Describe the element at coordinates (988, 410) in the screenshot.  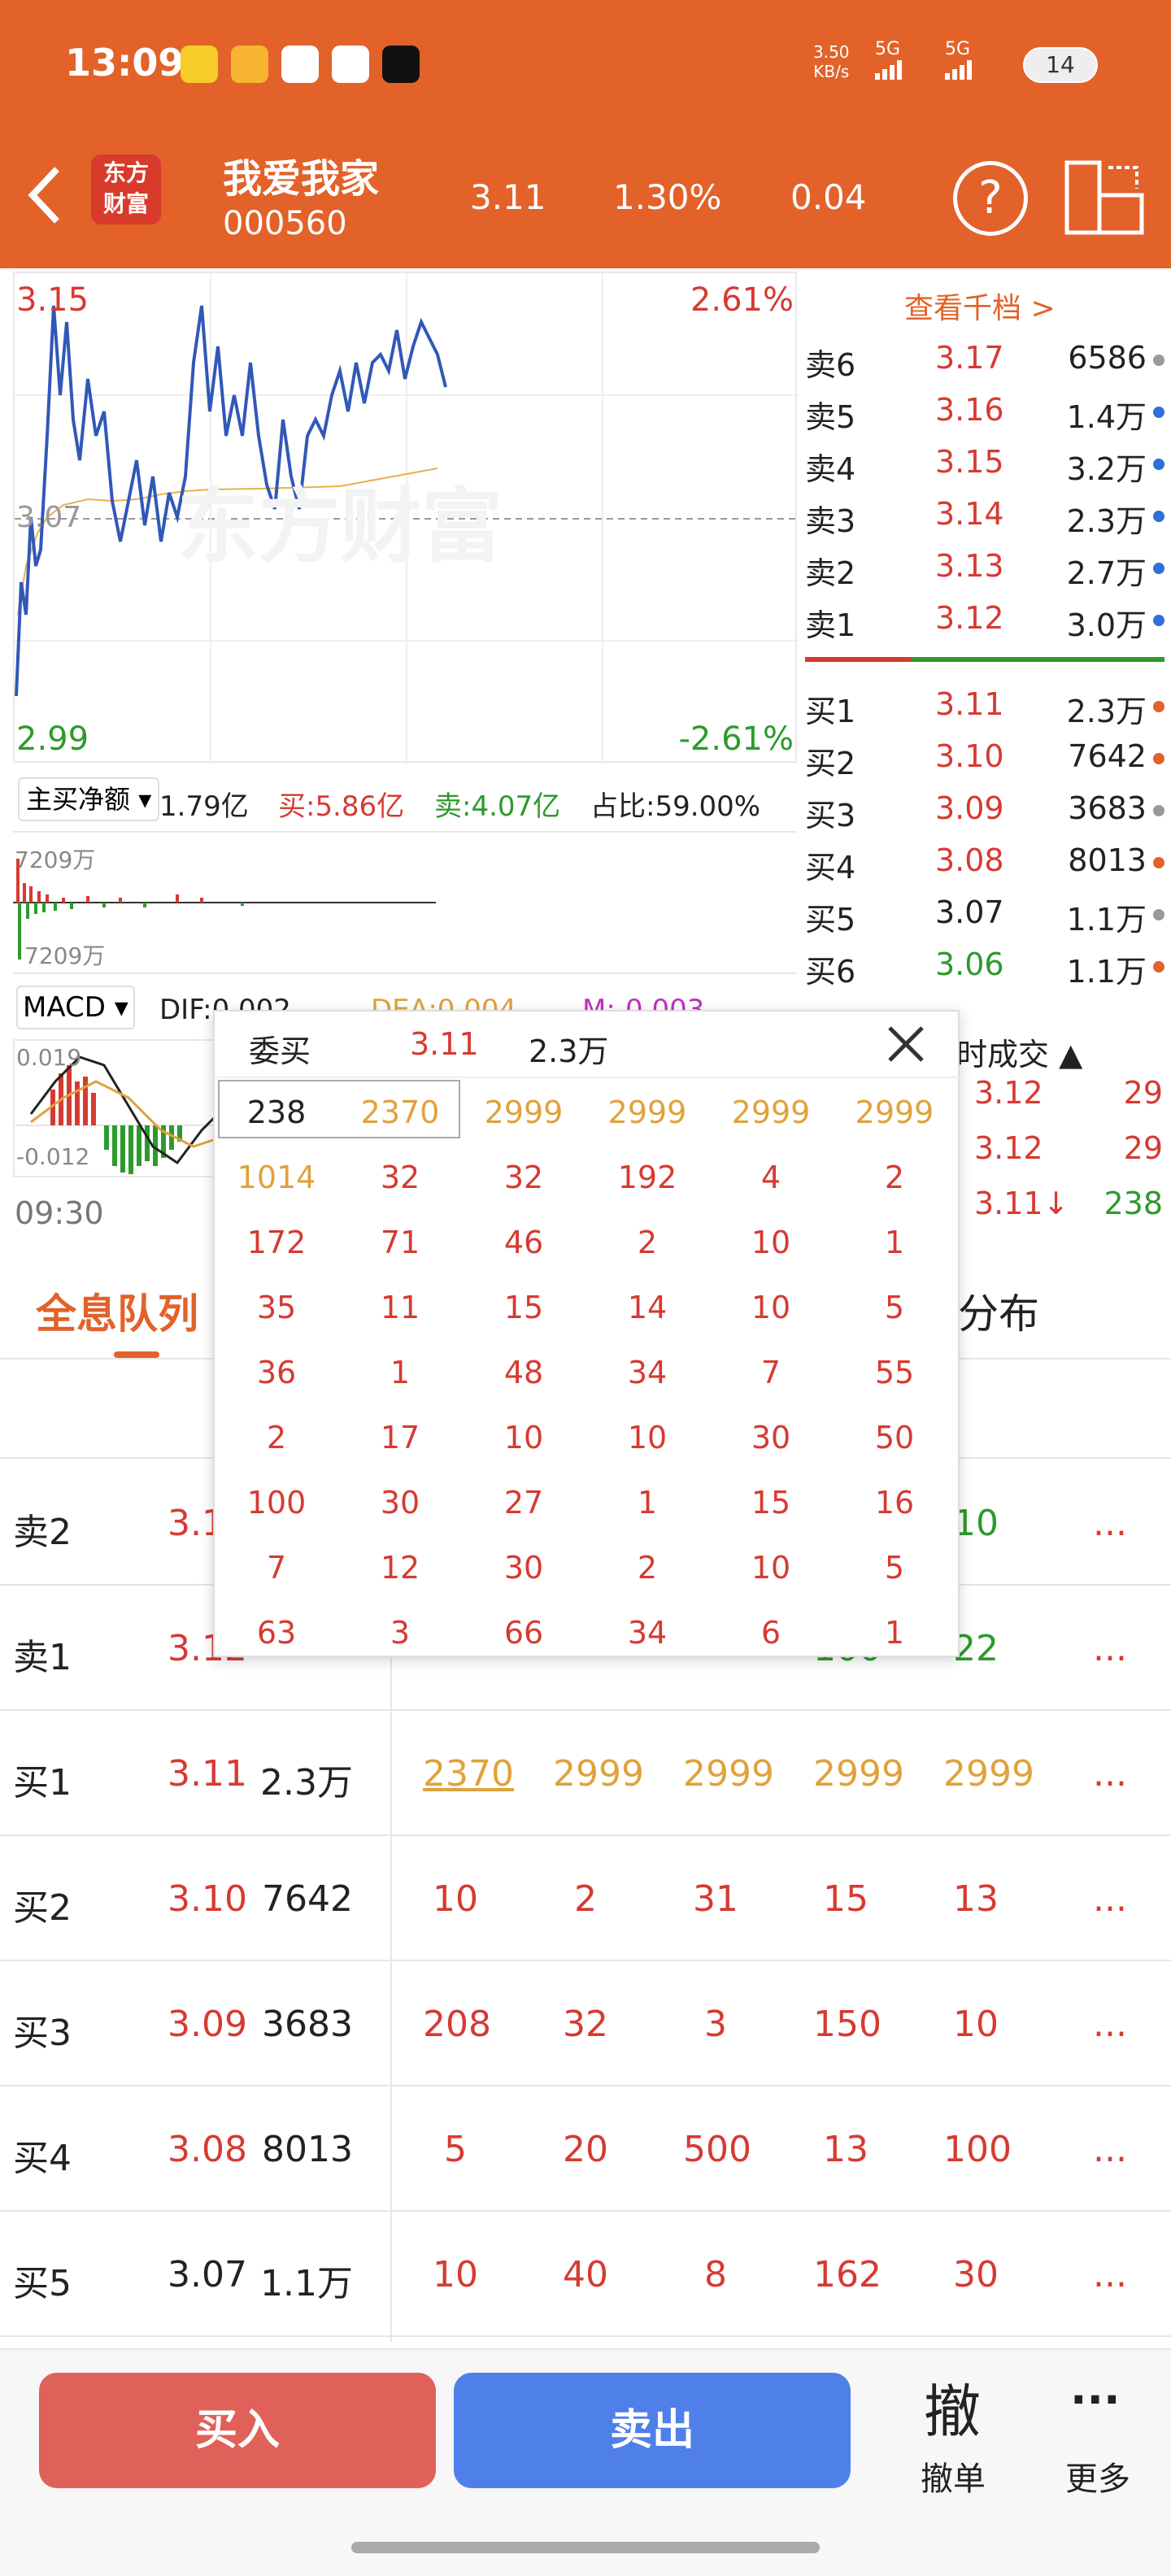
I see `orderbook-row: 卖5 3.16 1.4万` at that location.